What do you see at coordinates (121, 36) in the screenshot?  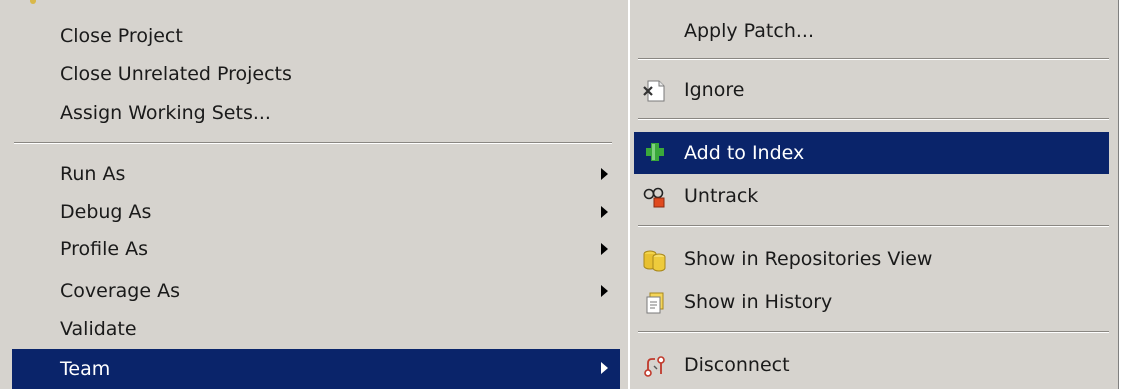 I see `menu-item-label: Close Project` at bounding box center [121, 36].